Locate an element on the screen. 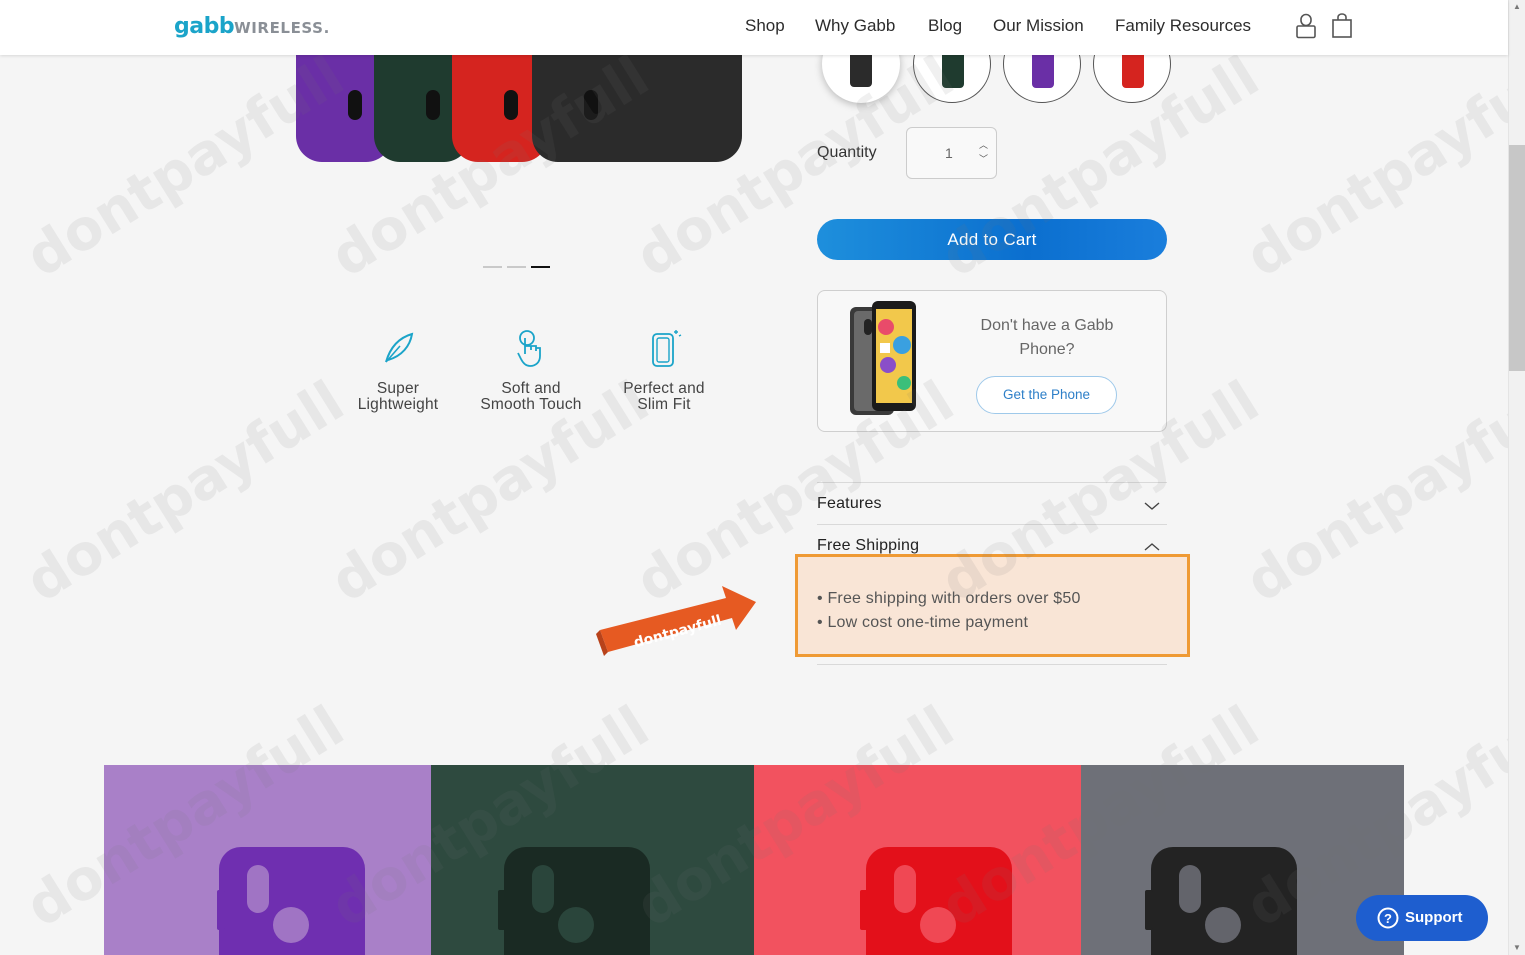 The image size is (1525, 955). add-to-cart-button: Add to Cart is located at coordinates (992, 239).